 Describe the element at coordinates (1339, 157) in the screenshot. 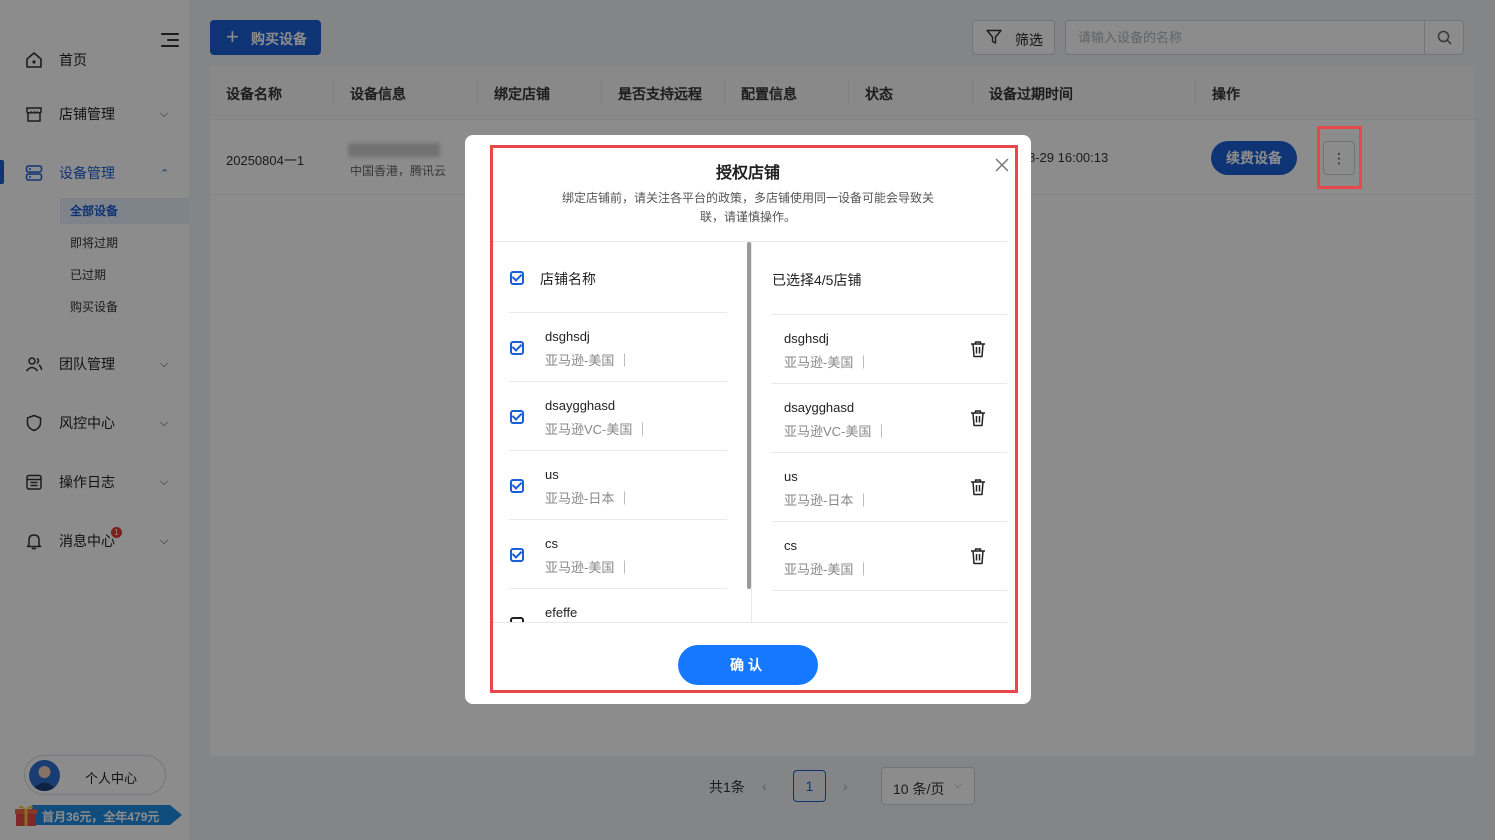

I see `highlight-box` at that location.